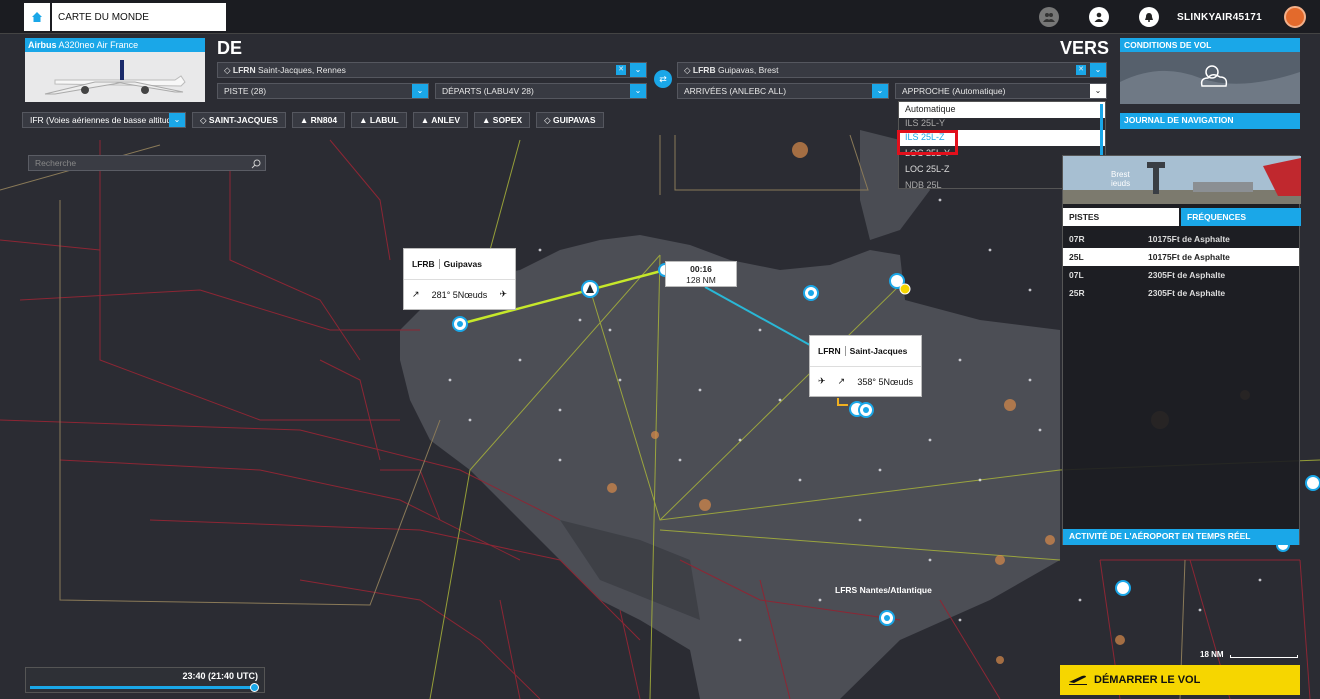 This screenshot has height=699, width=1320. Describe the element at coordinates (1181, 275) in the screenshot. I see `runway-row: 07L 2305Ft de Asphalte` at that location.